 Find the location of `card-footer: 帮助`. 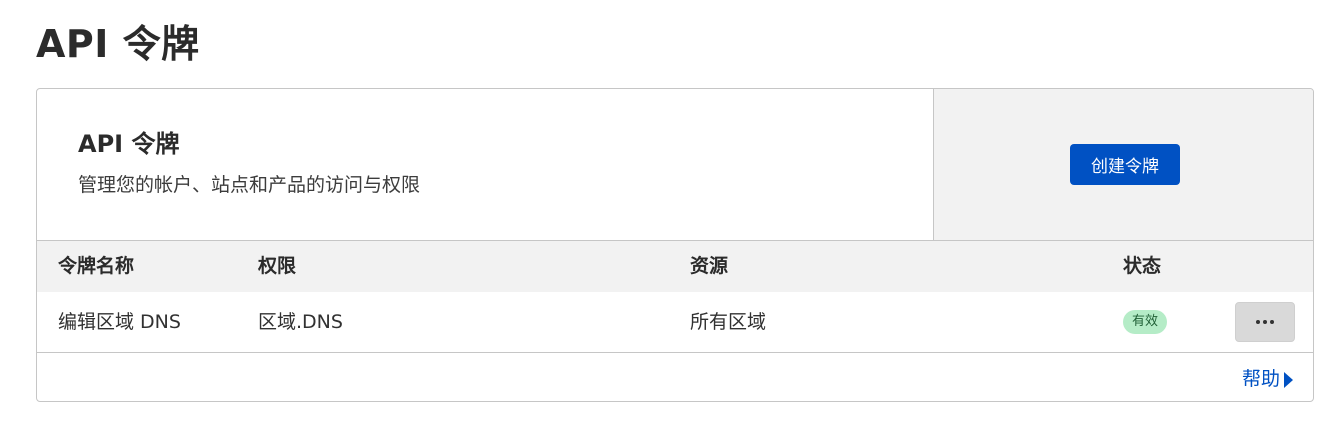

card-footer: 帮助 is located at coordinates (675, 377).